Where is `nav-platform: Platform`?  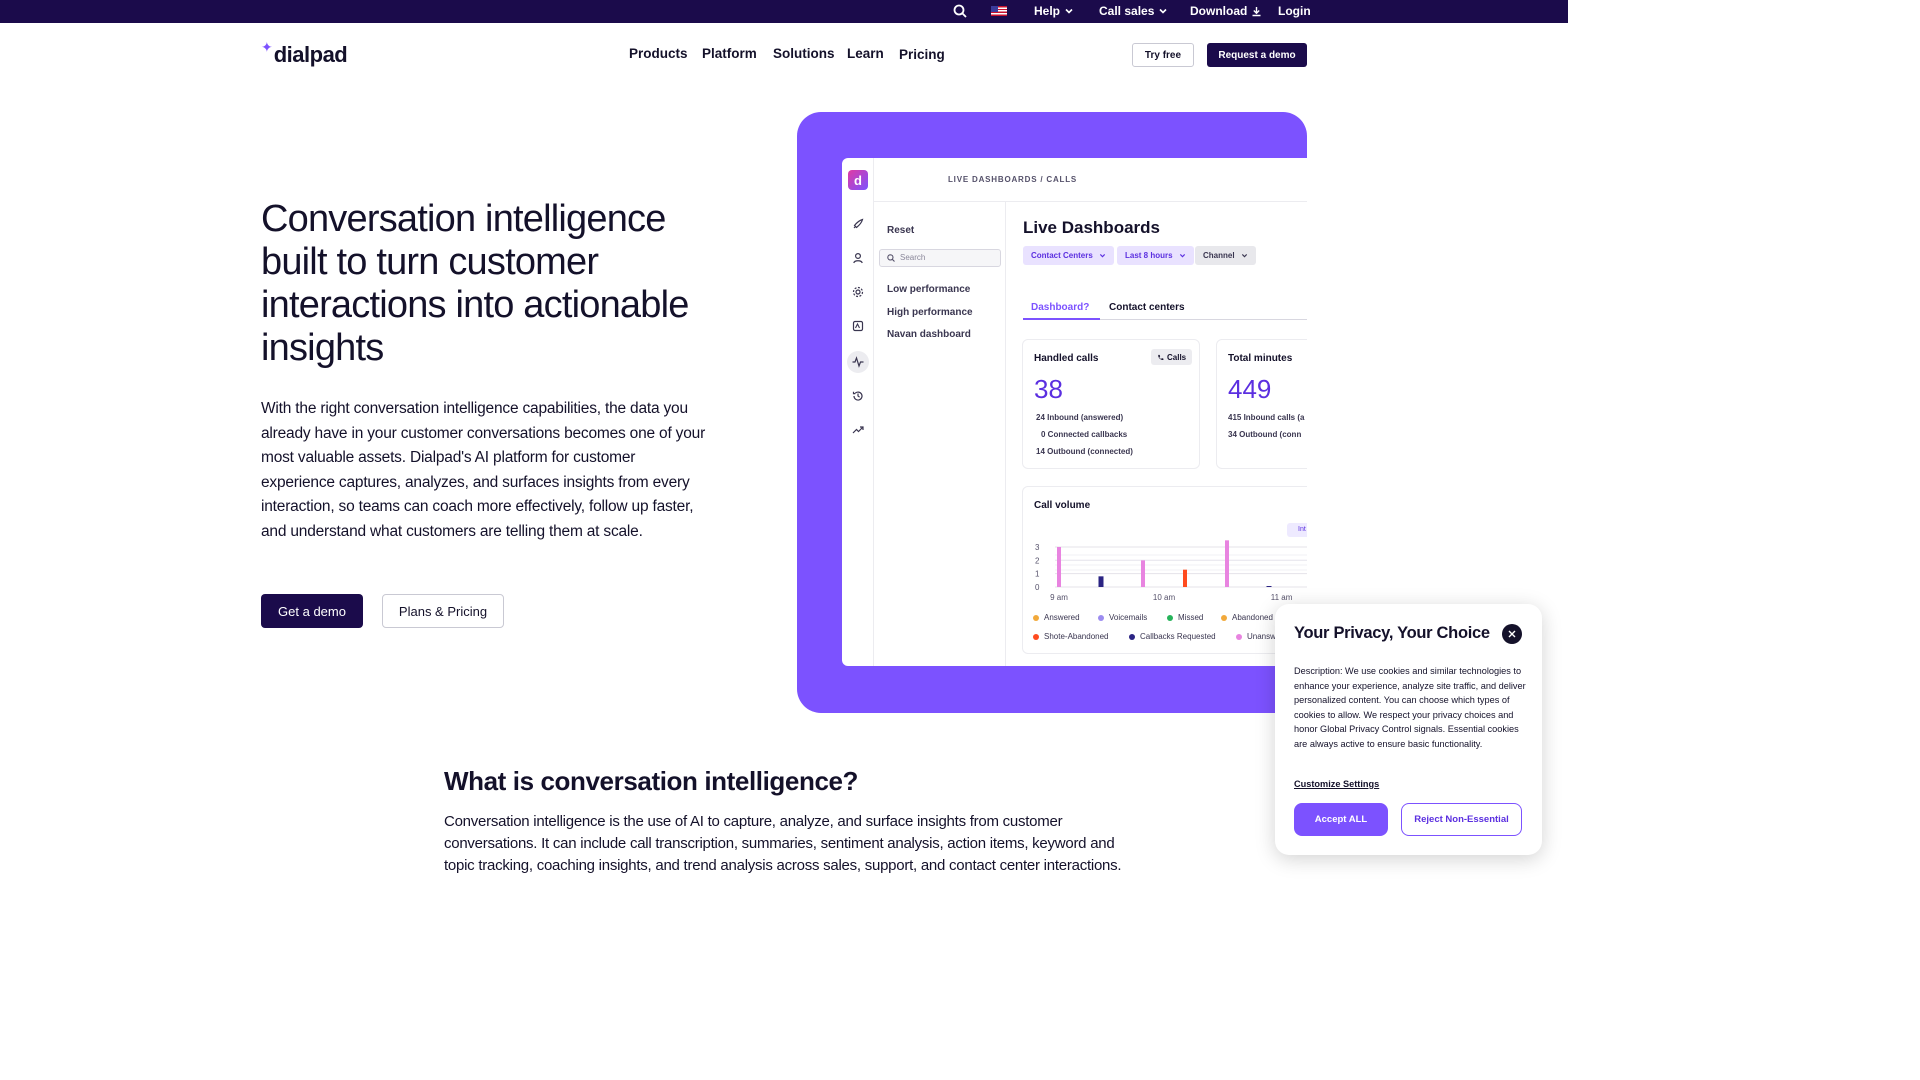 nav-platform: Platform is located at coordinates (729, 53).